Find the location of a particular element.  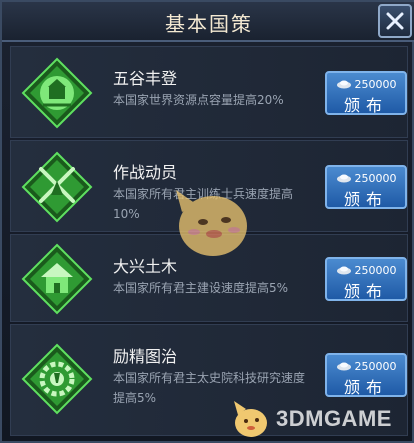

policy-description: 本国家所有君主建设速度提高5% is located at coordinates (201, 288).